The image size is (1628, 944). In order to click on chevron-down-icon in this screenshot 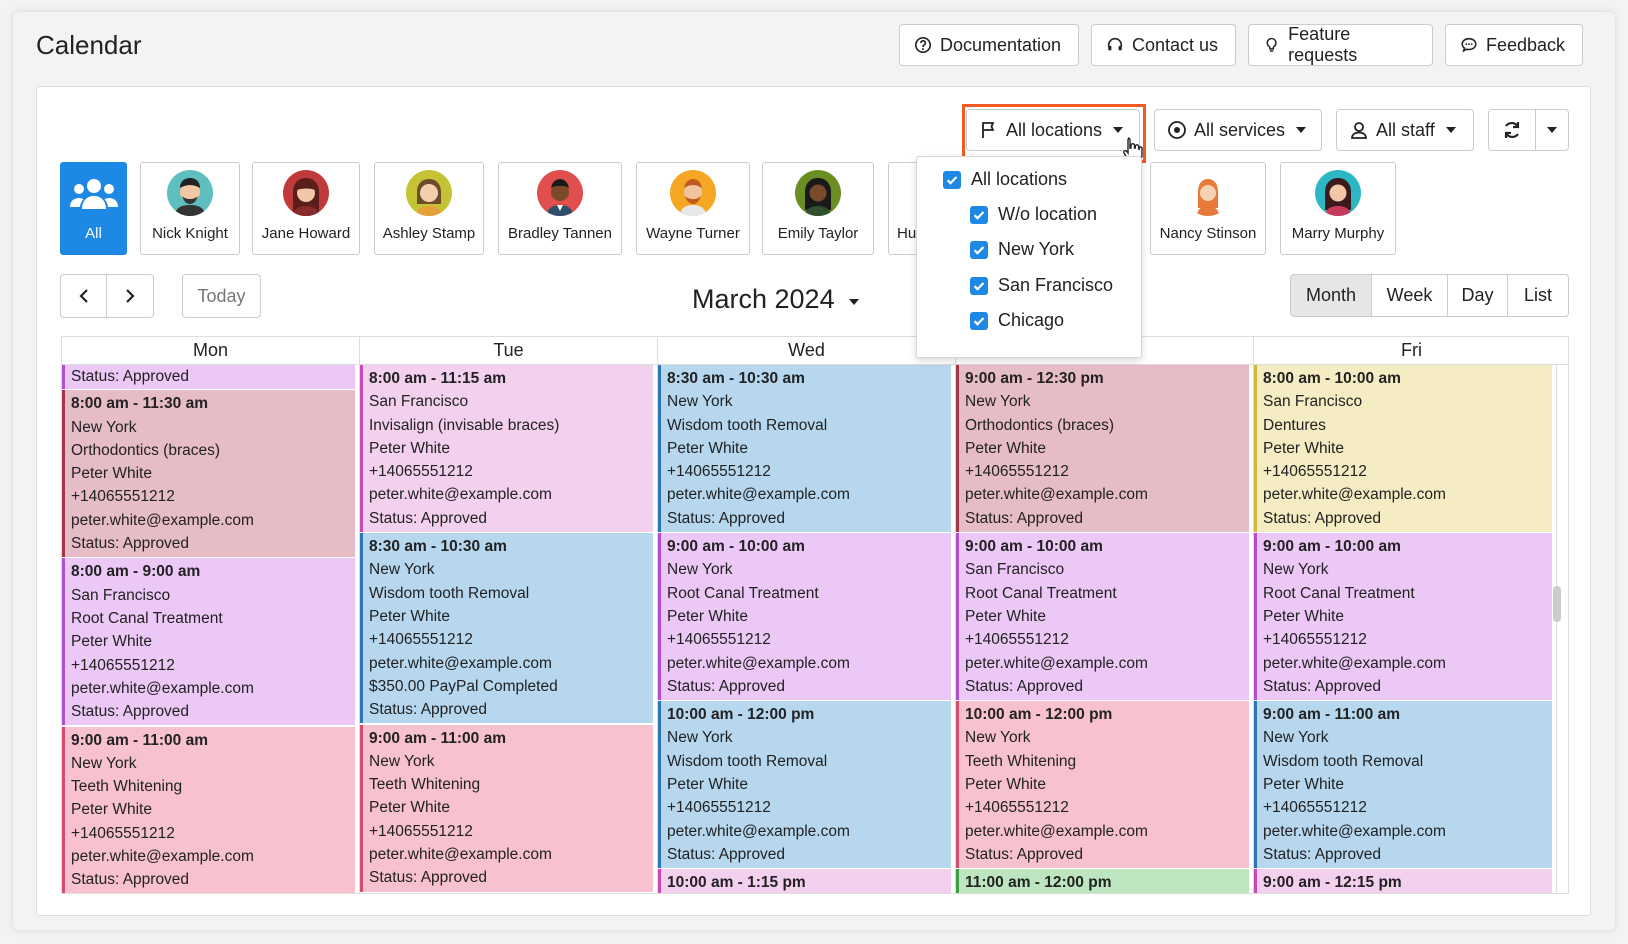, I will do `click(1301, 130)`.